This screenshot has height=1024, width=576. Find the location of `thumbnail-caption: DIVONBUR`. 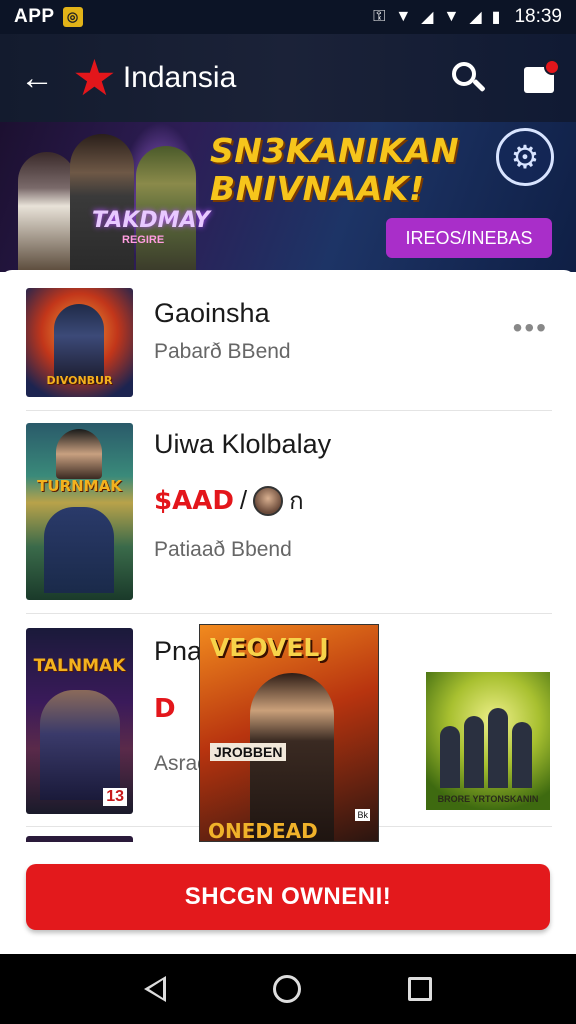

thumbnail-caption: DIVONBUR is located at coordinates (79, 380).